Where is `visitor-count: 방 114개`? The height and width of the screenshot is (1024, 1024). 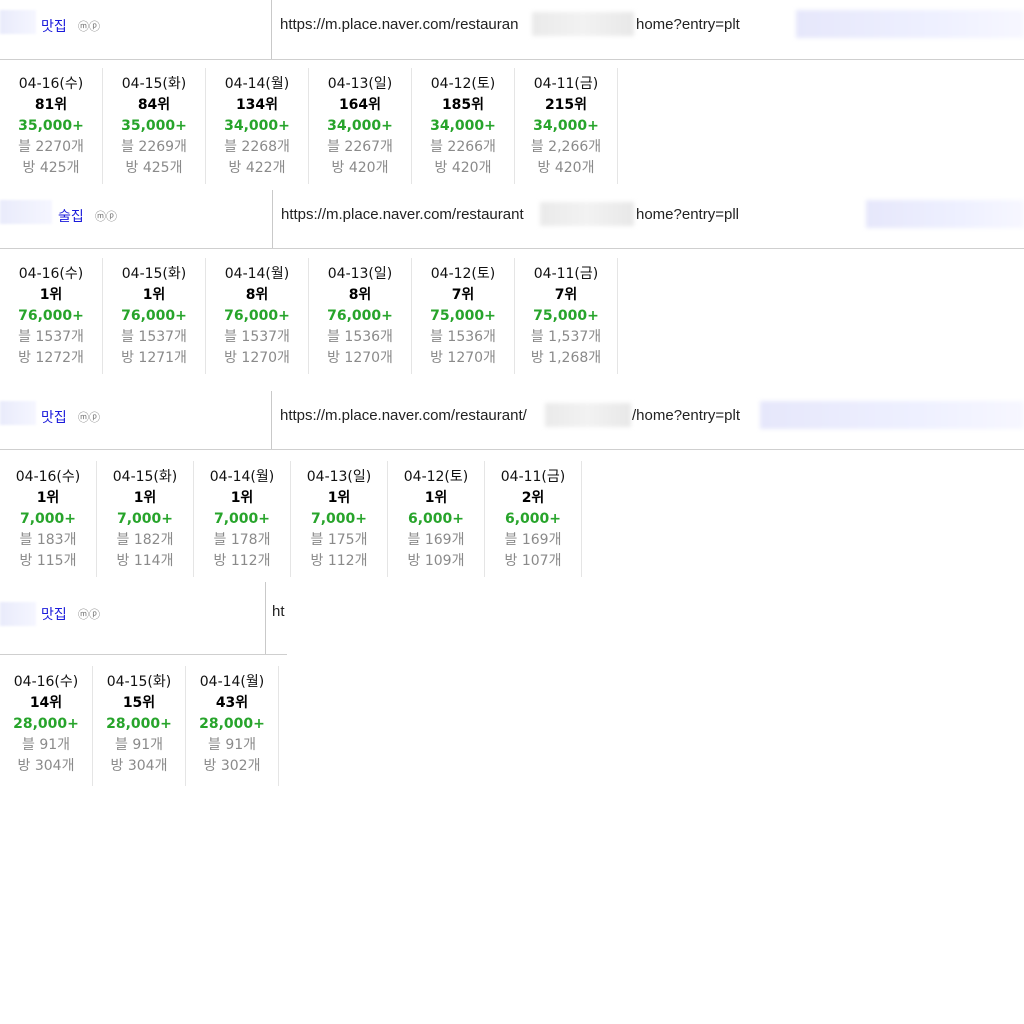 visitor-count: 방 114개 is located at coordinates (145, 561).